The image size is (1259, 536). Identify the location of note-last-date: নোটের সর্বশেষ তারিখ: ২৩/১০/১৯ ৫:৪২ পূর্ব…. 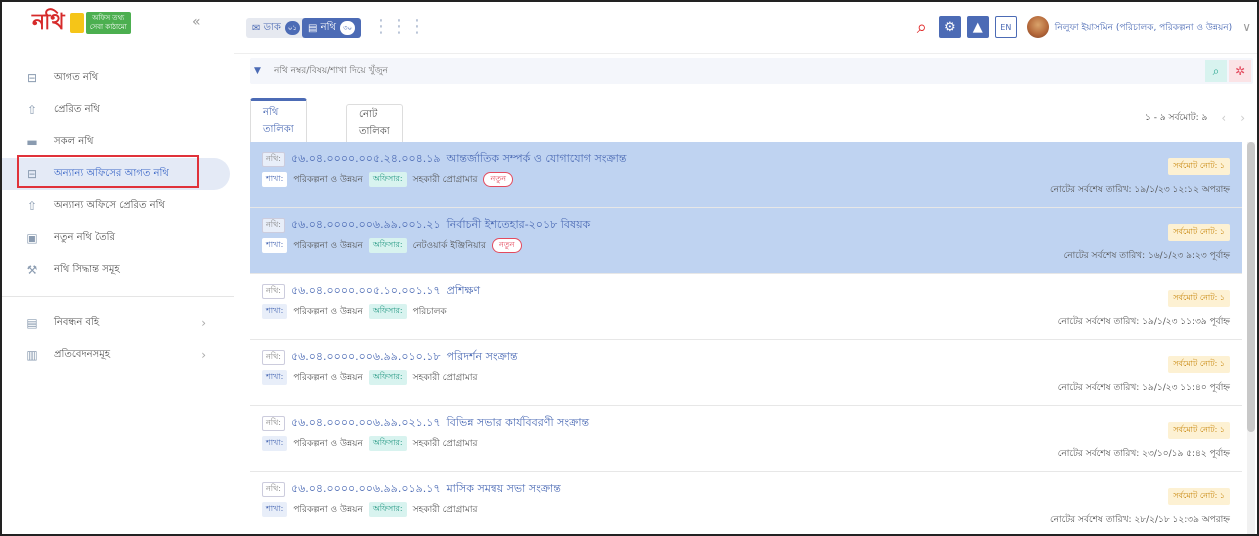
(1143, 454).